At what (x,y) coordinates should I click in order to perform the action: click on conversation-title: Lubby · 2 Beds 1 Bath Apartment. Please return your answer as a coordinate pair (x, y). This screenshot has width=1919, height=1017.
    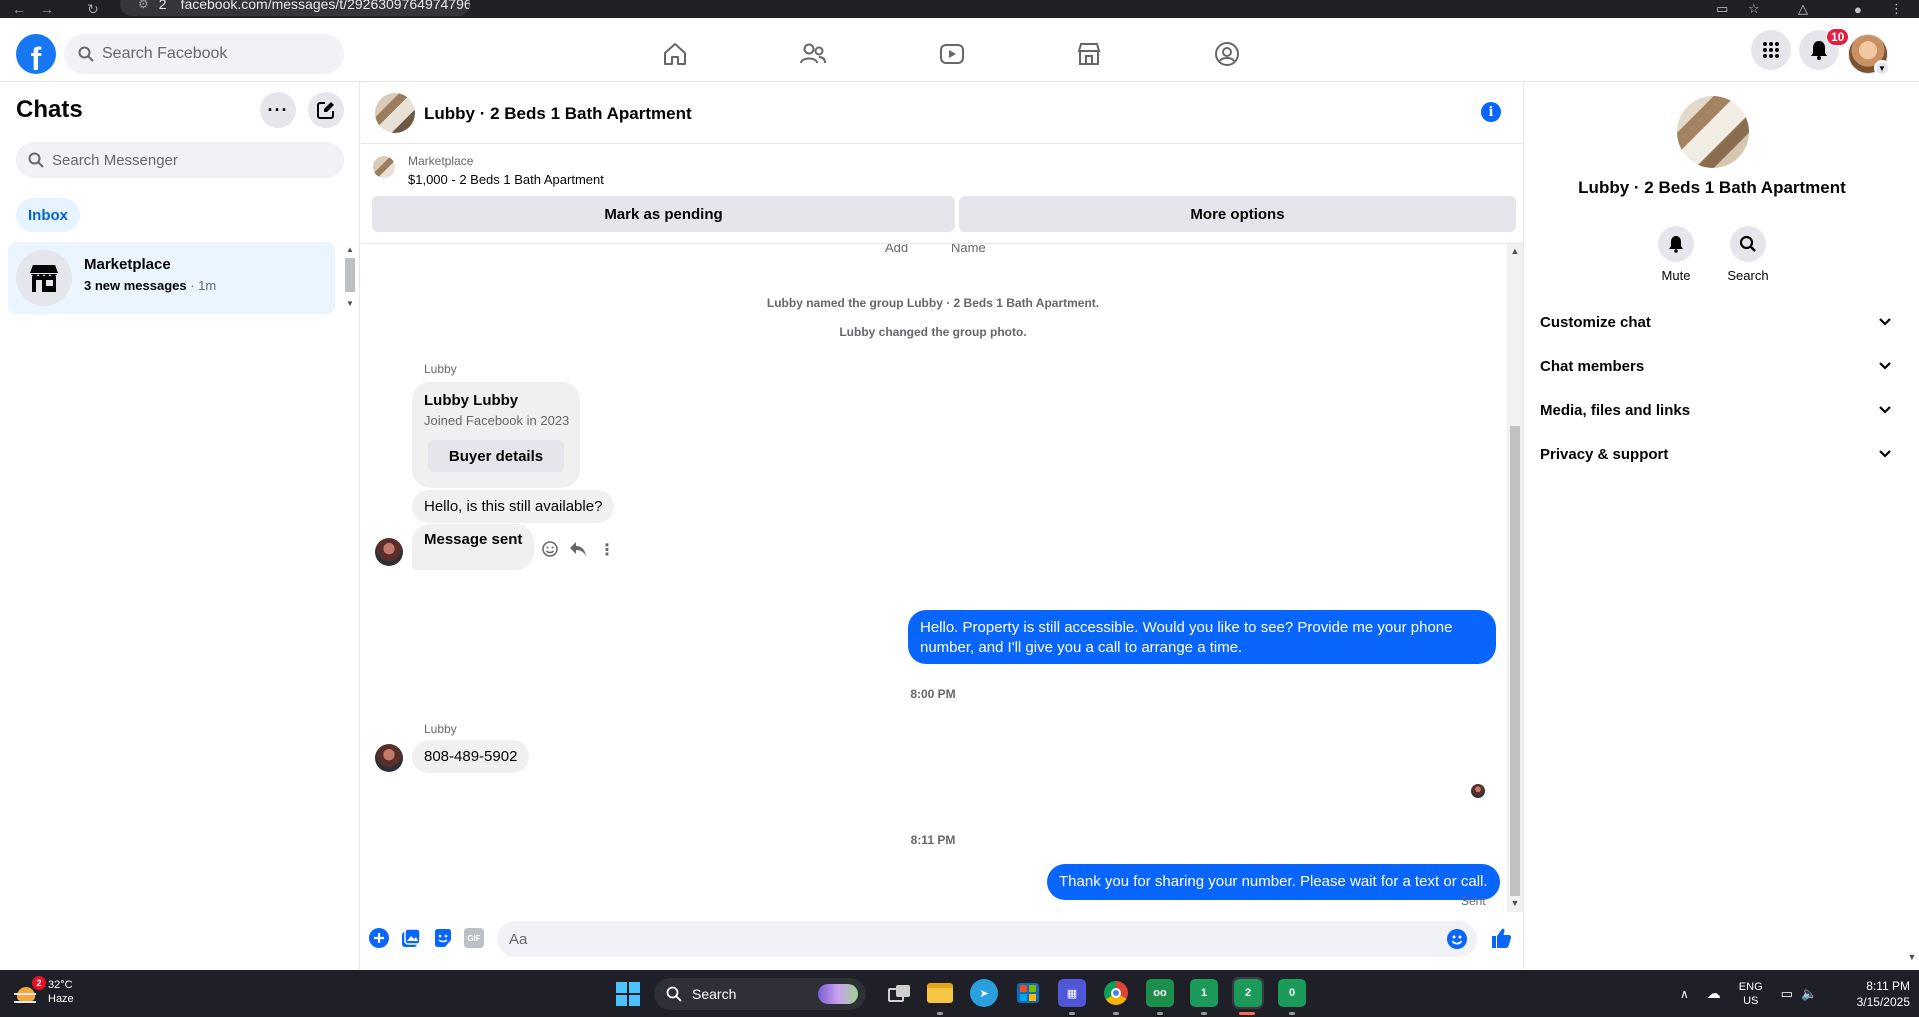
    Looking at the image, I should click on (558, 114).